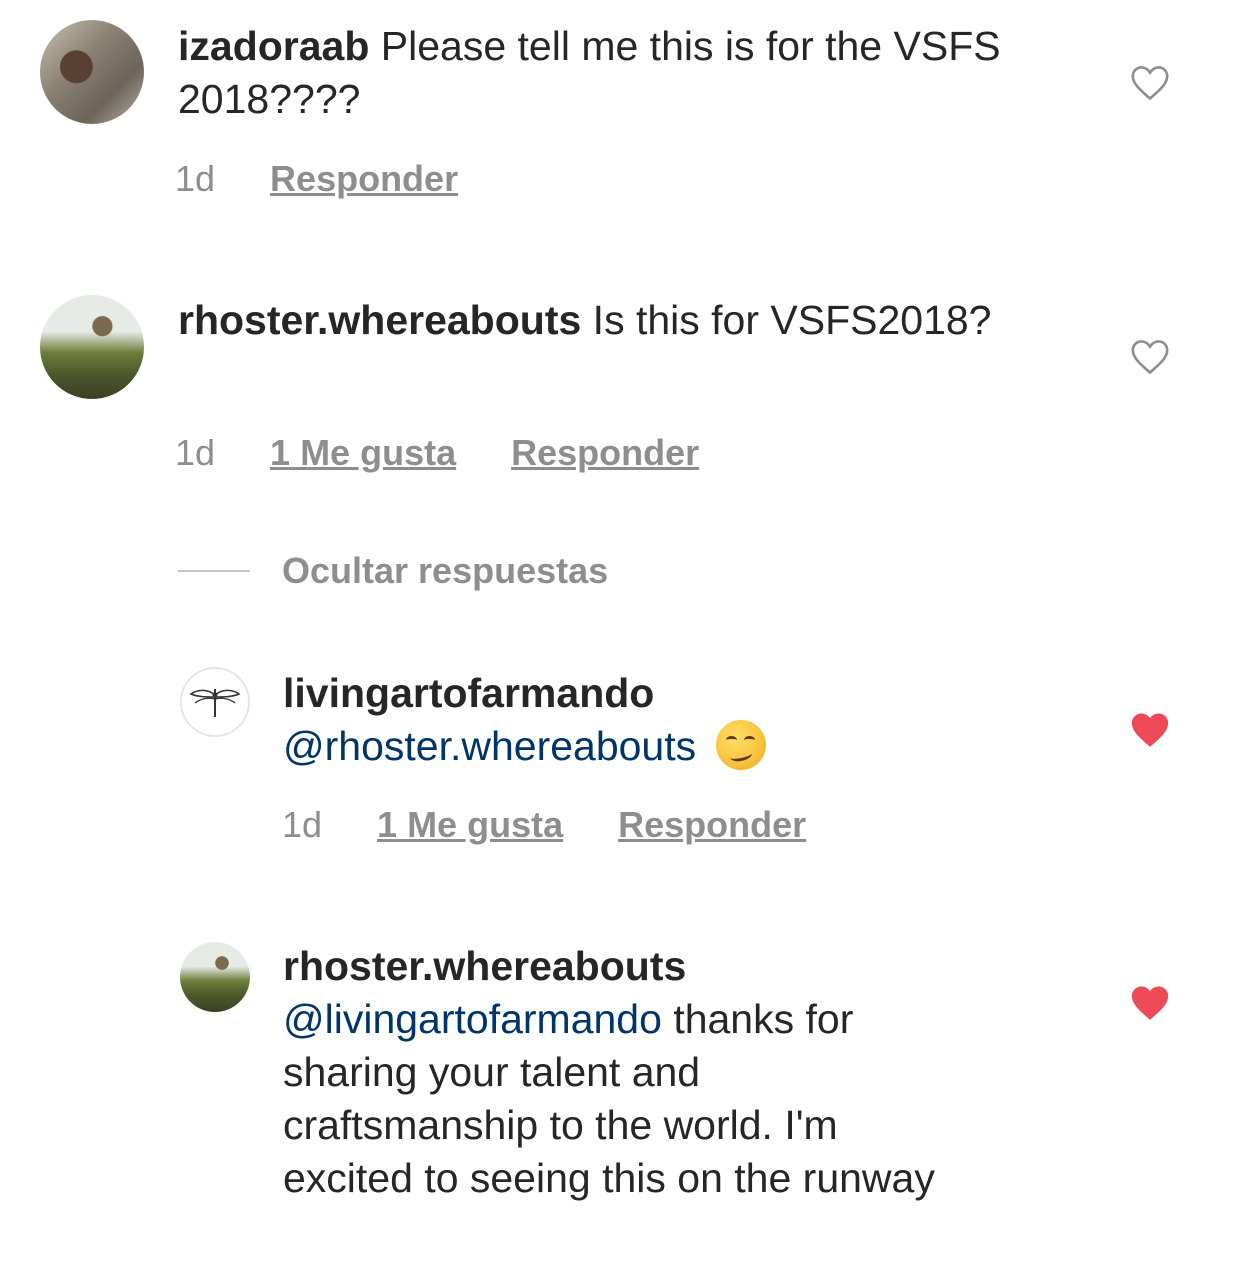  I want to click on comment-text: Is this for VSFS2018?, so click(786, 320).